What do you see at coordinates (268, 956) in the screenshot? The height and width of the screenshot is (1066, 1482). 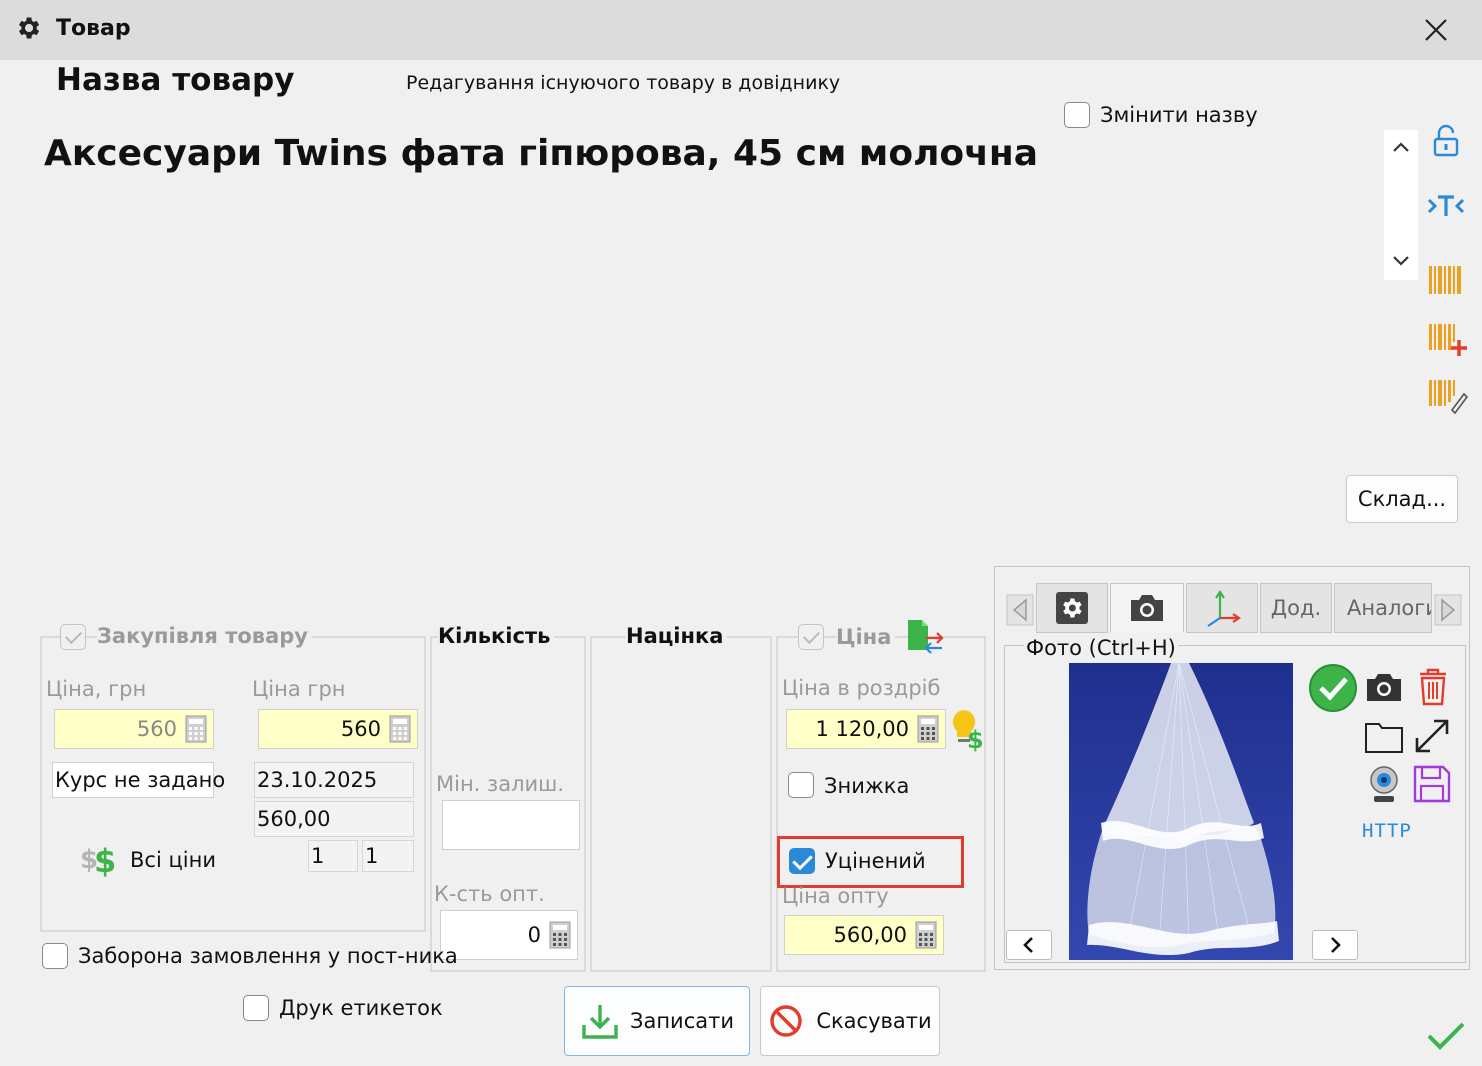 I see `no-order-label: Заборона замовлення у пост-ника` at bounding box center [268, 956].